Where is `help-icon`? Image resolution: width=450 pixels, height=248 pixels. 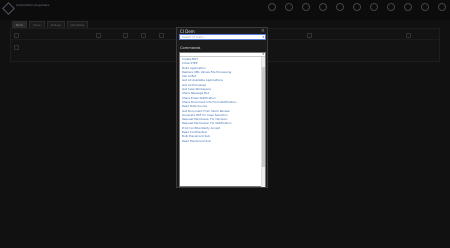
help-icon is located at coordinates (425, 7).